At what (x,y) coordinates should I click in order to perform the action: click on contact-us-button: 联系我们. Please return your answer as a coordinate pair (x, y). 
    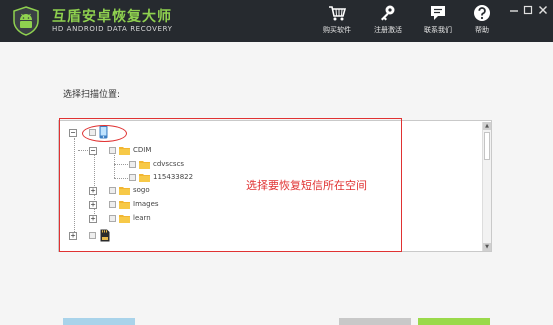
    Looking at the image, I should click on (438, 21).